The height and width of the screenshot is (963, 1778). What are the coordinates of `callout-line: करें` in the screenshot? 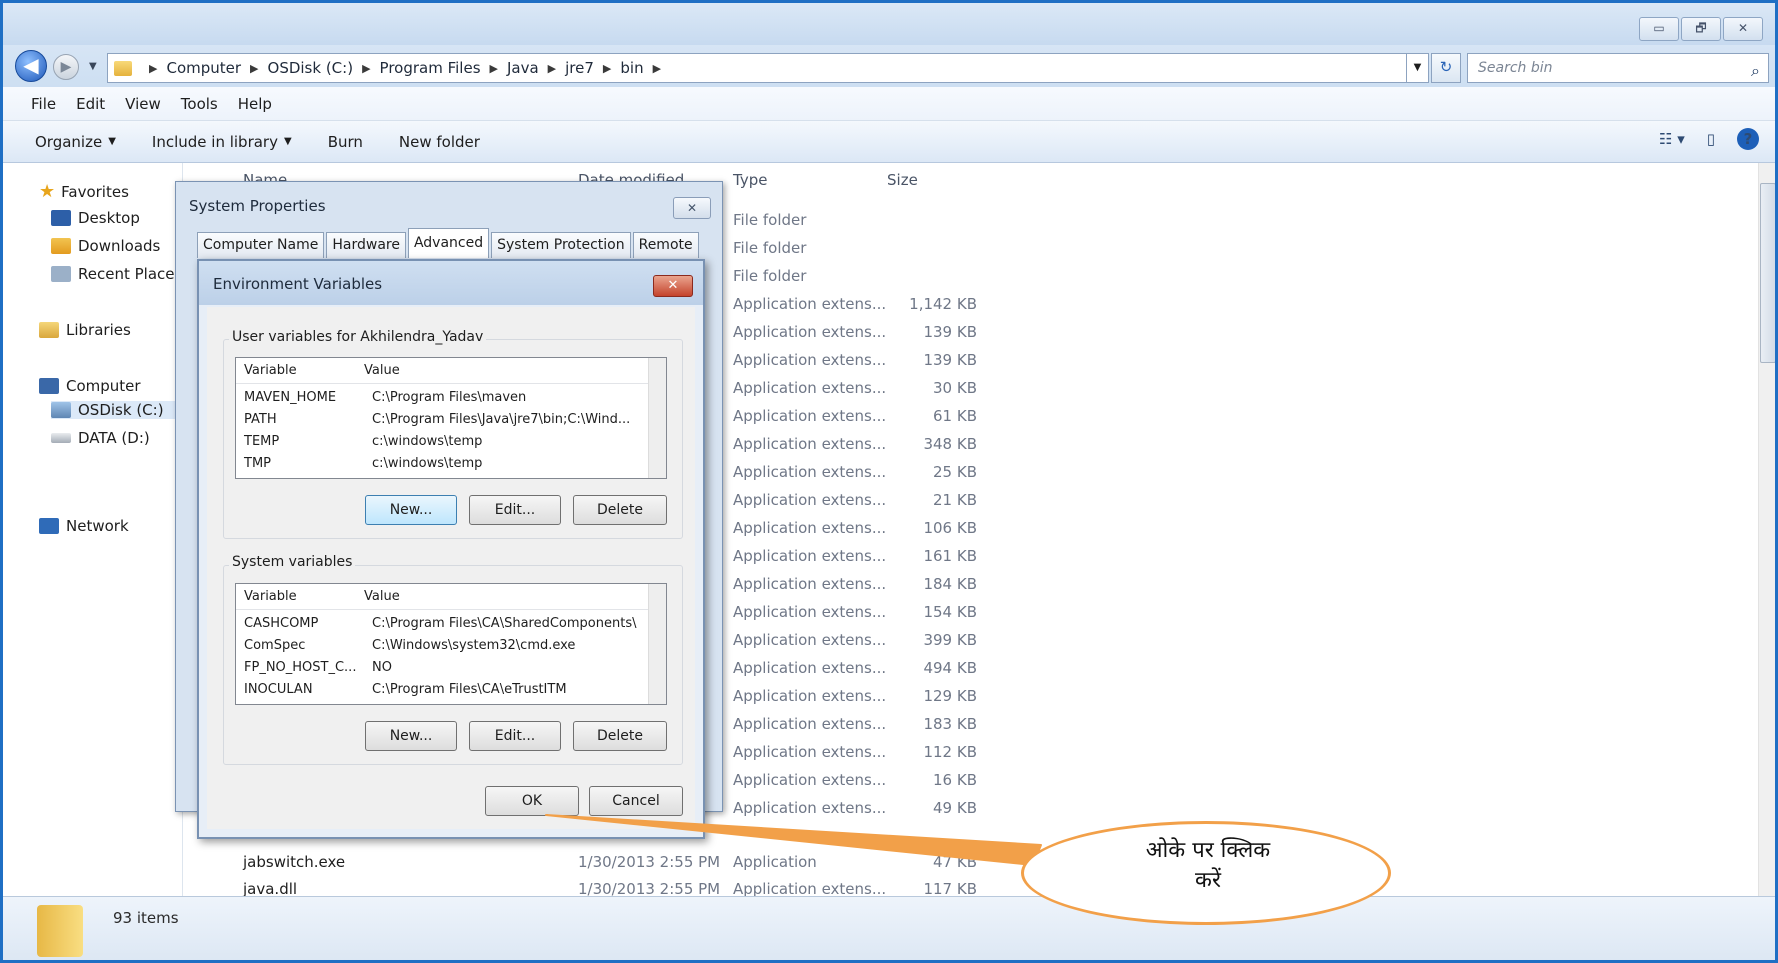 It's located at (1208, 880).